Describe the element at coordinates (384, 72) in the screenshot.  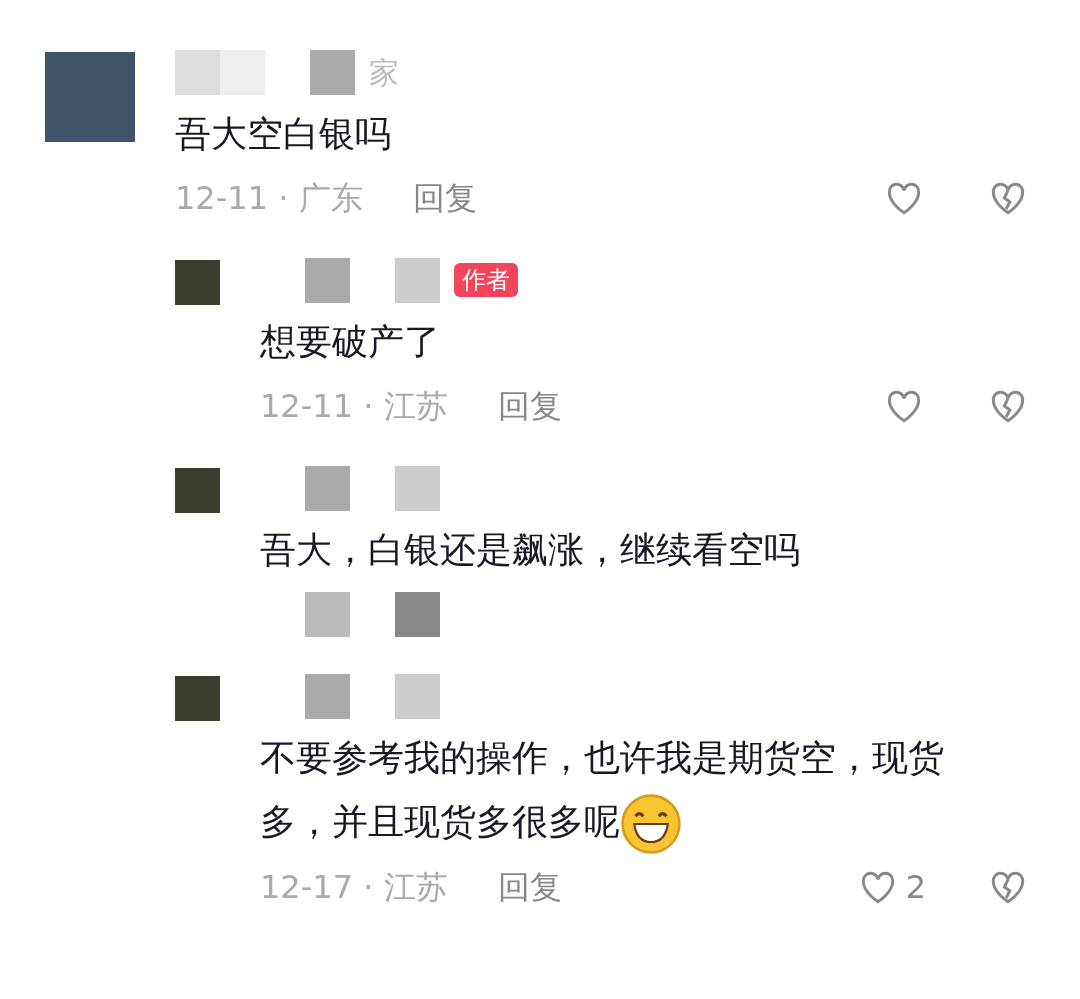
I see `username-fragment: 家` at that location.